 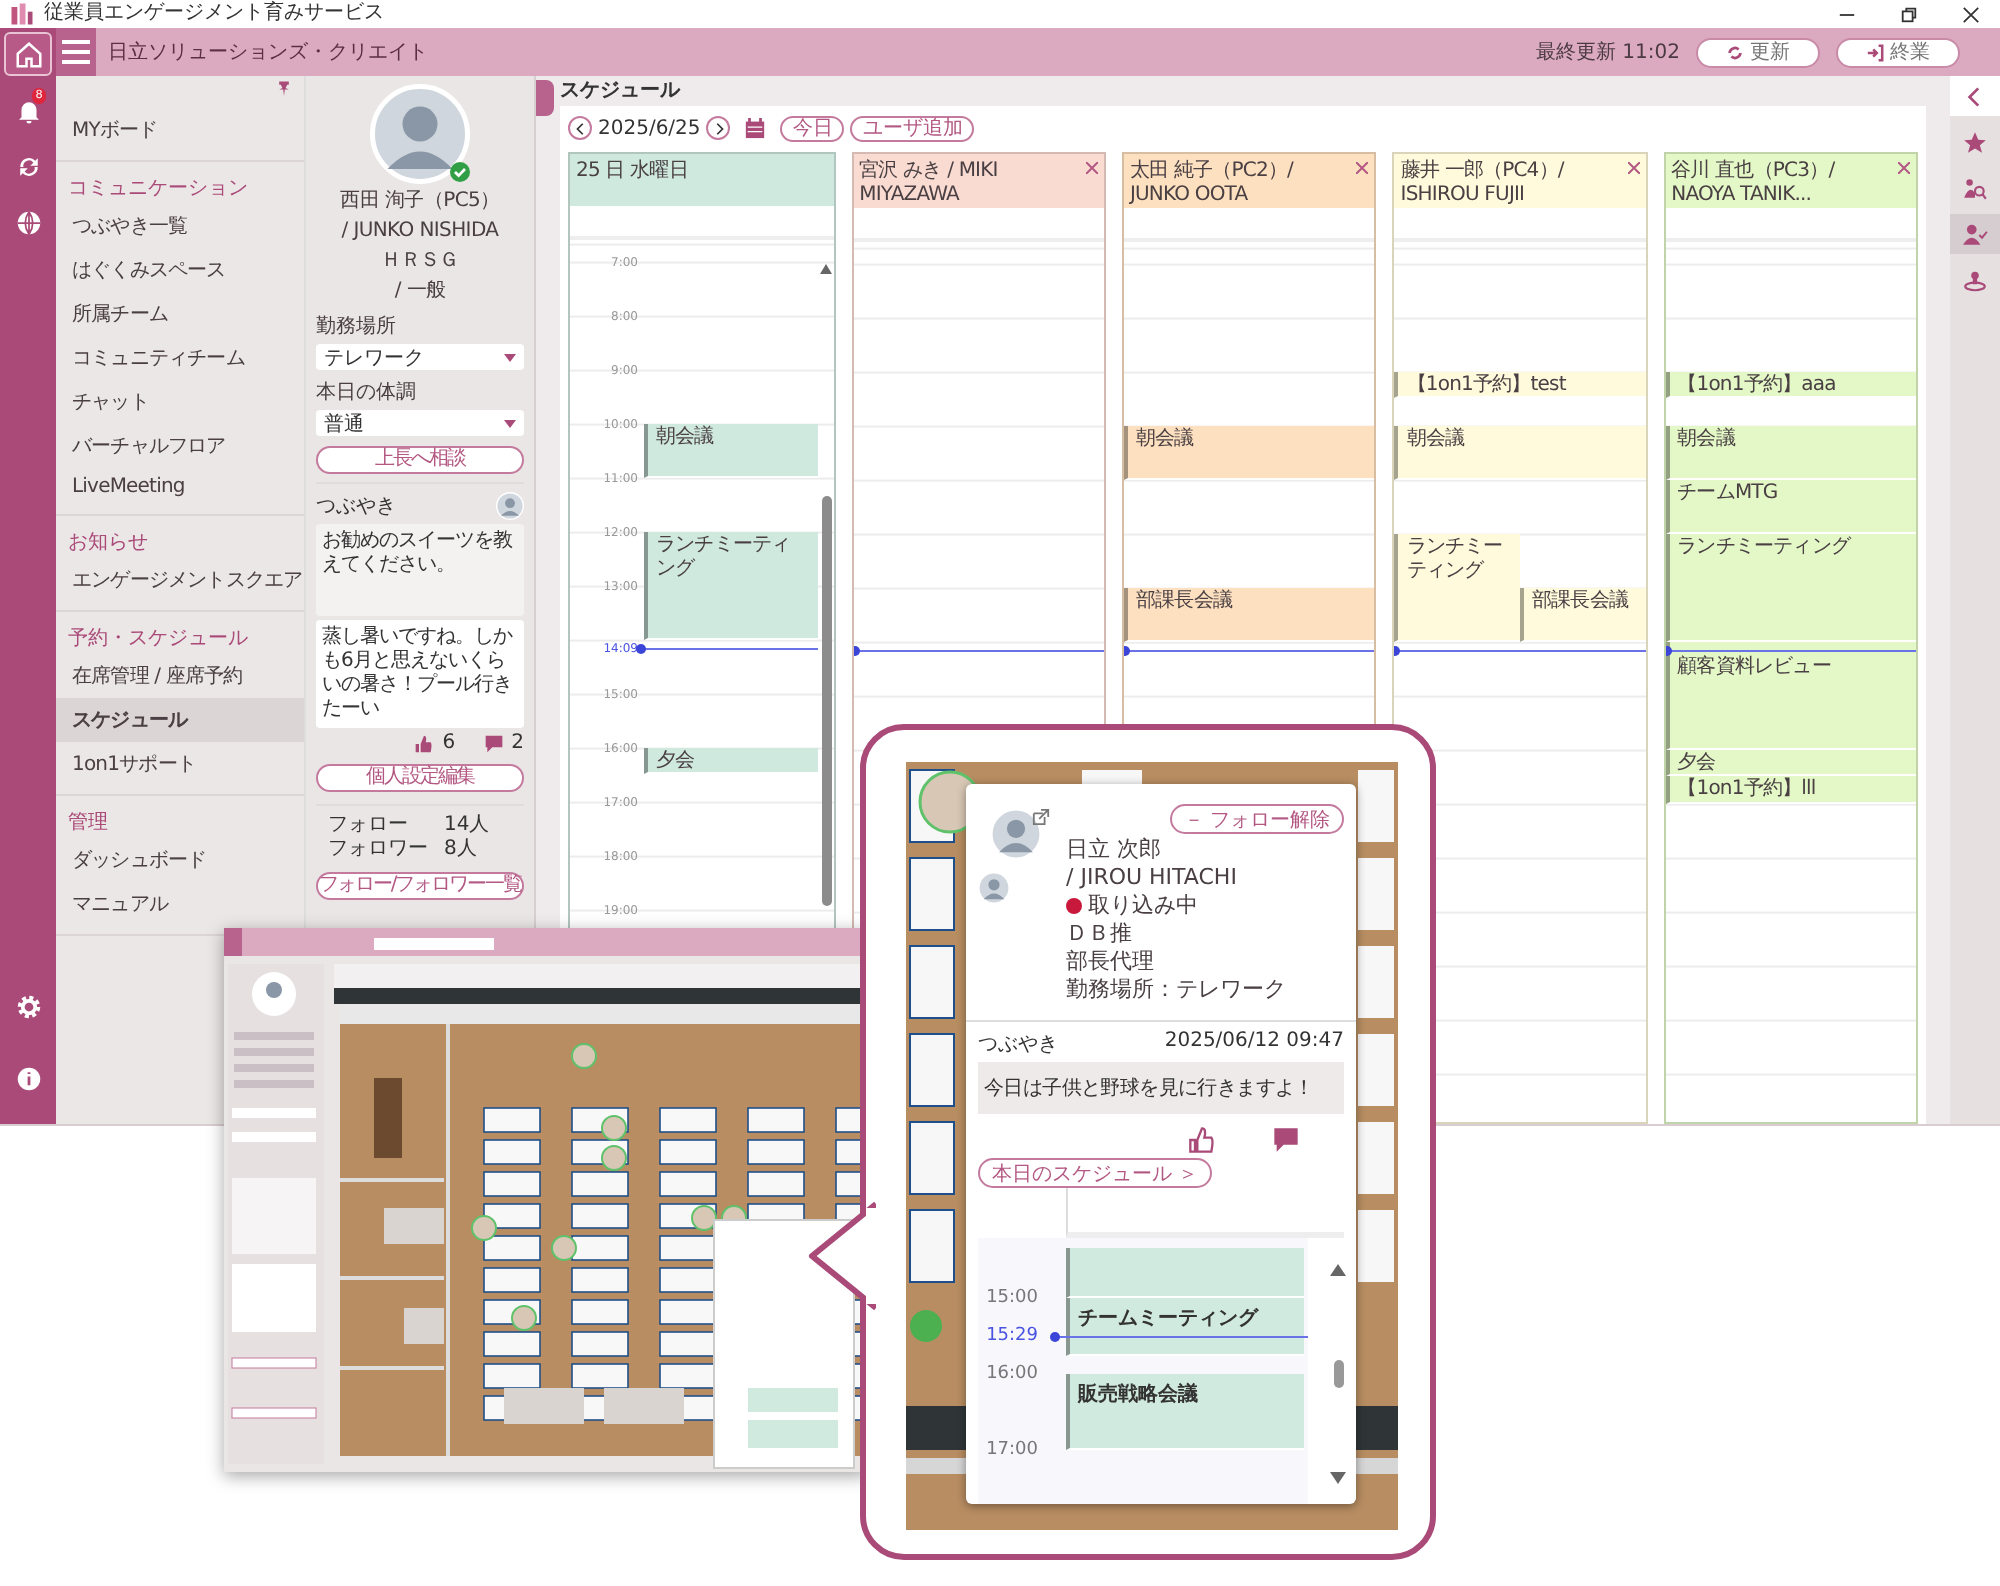 I want to click on nav-item: マニュアル, so click(x=180, y=904).